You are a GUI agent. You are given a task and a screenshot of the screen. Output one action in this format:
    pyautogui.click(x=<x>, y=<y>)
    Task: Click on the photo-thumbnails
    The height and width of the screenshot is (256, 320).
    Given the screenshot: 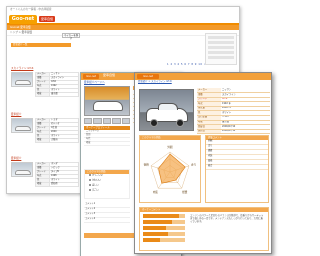 What is the action you would take?
    pyautogui.click(x=107, y=121)
    